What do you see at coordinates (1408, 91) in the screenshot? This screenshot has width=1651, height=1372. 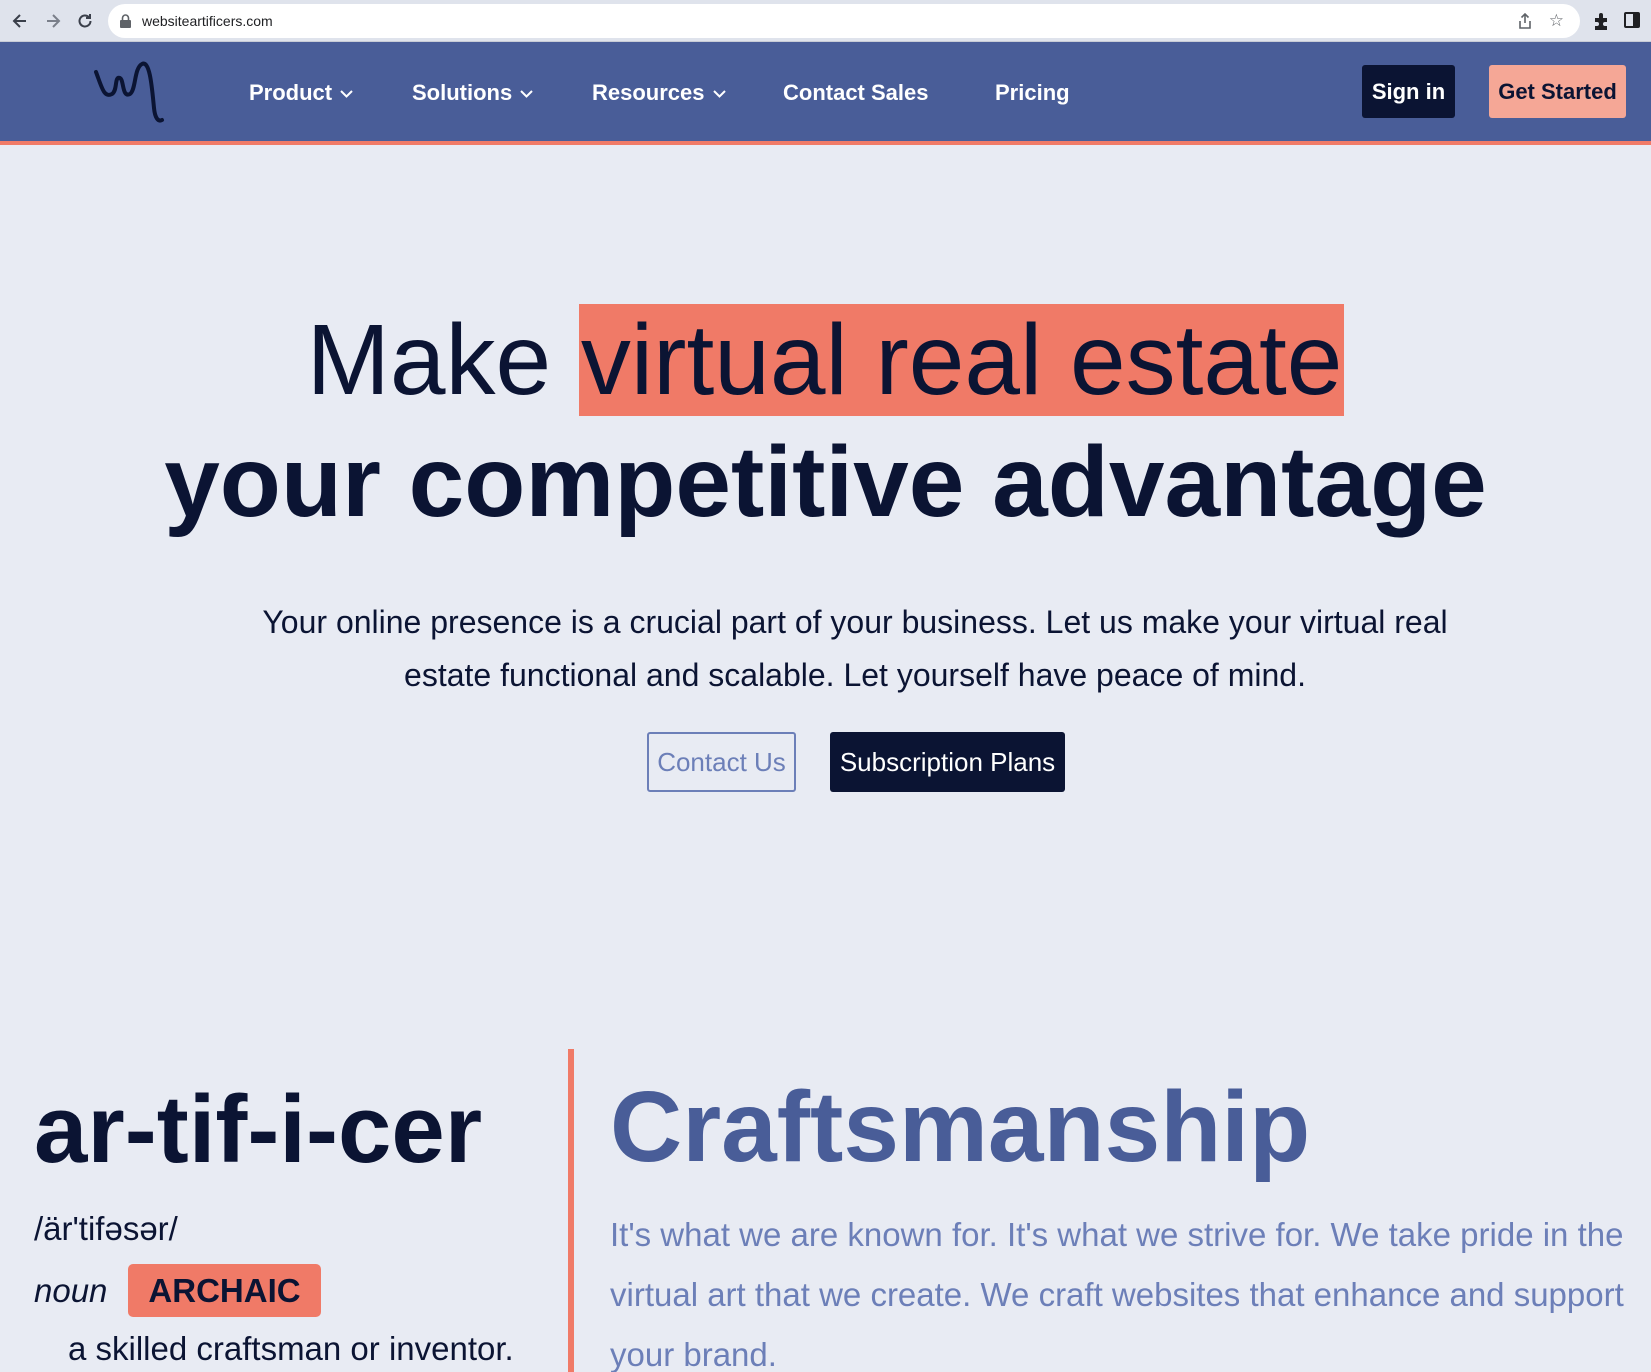 I see `sign-in-button: Sign in` at bounding box center [1408, 91].